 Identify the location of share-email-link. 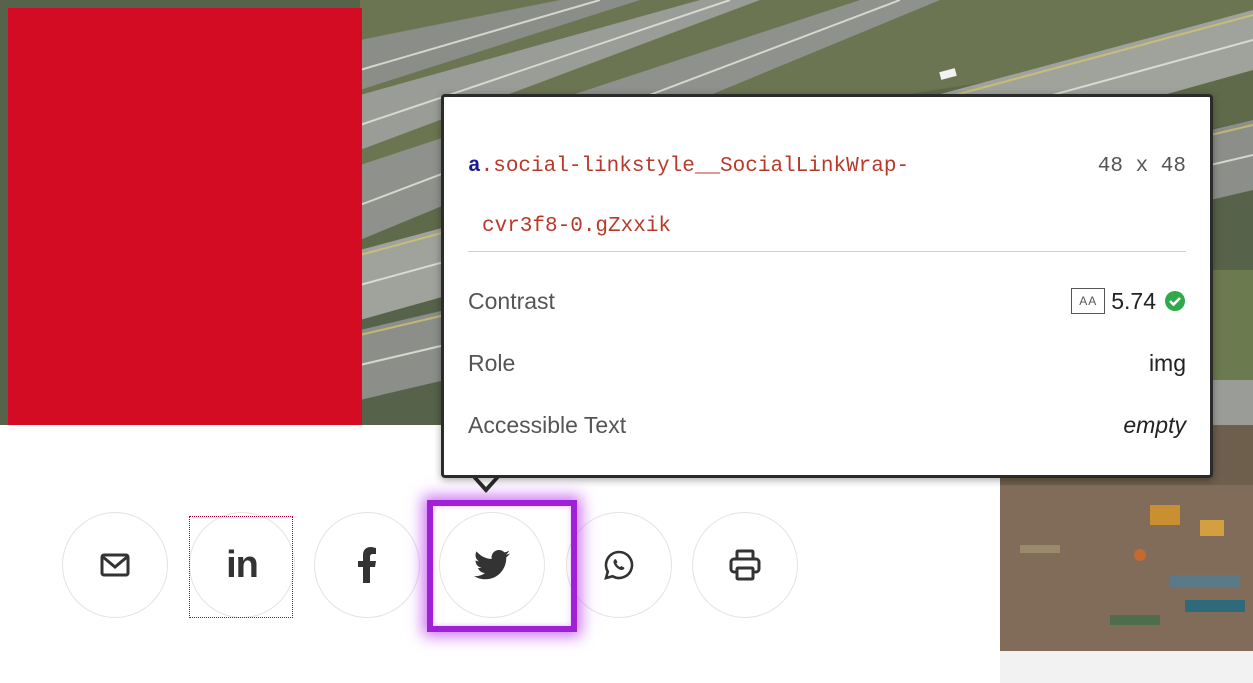
(115, 565).